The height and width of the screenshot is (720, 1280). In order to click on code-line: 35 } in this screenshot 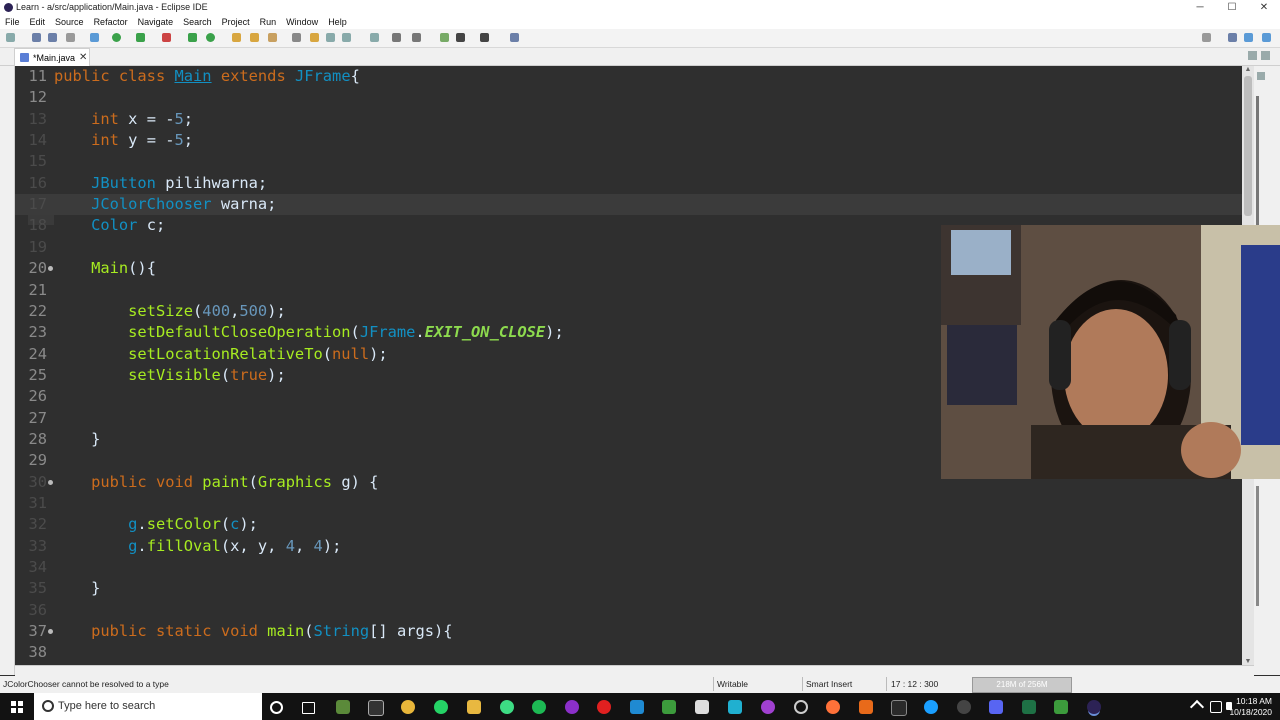, I will do `click(628, 588)`.